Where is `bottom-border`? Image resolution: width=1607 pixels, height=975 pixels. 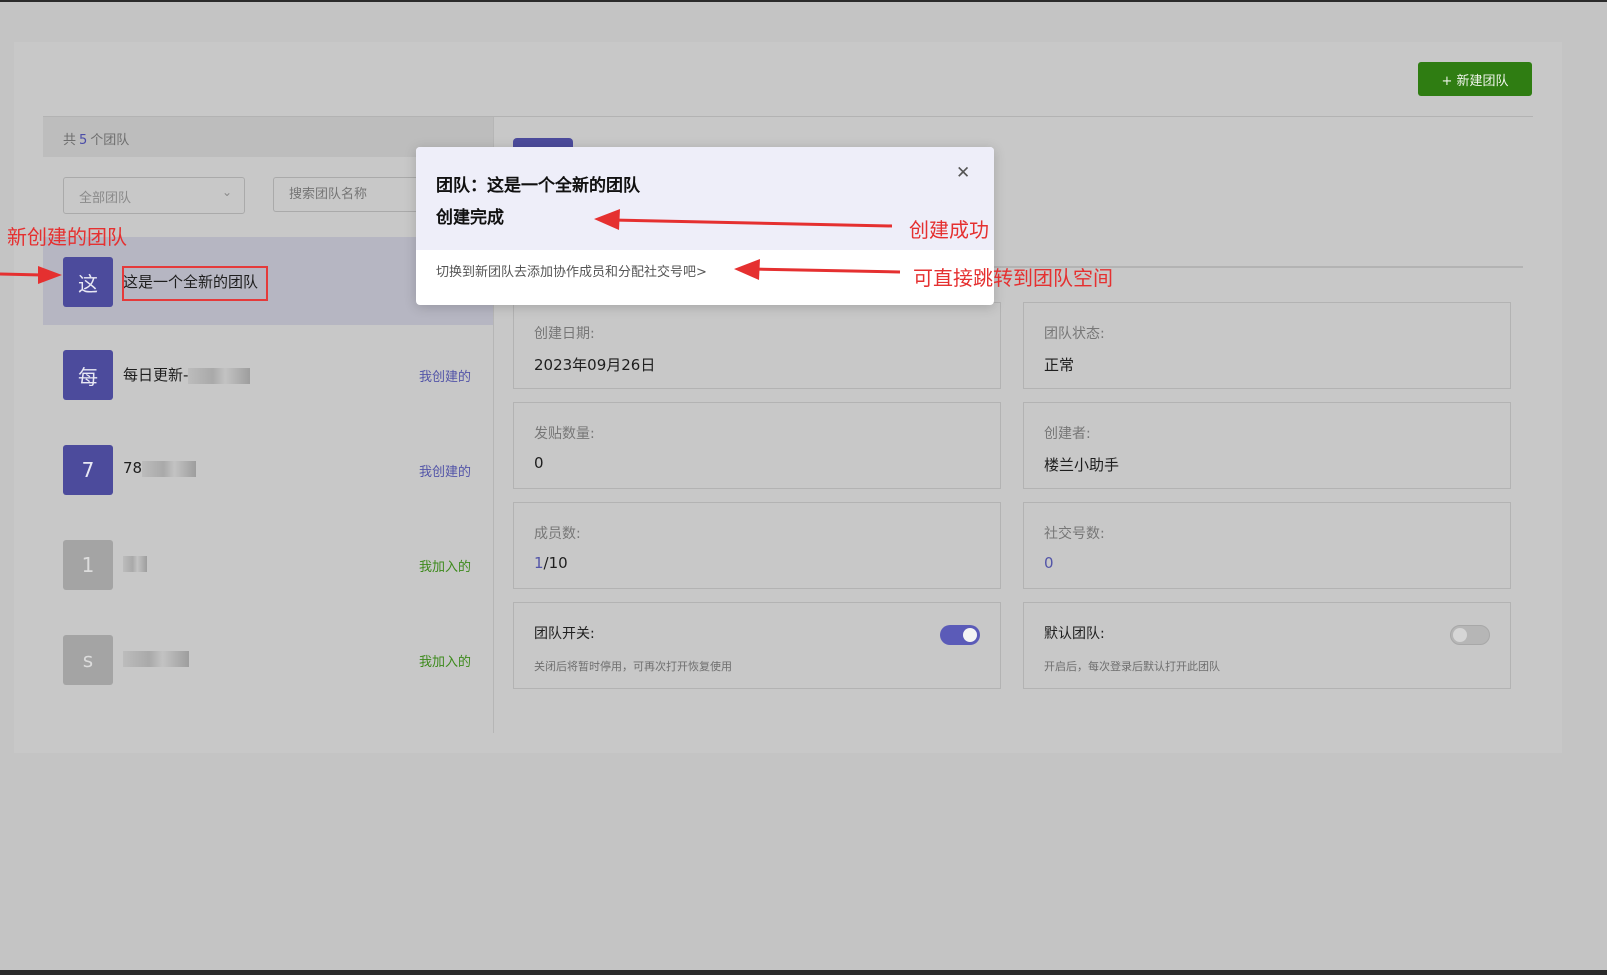 bottom-border is located at coordinates (803, 972).